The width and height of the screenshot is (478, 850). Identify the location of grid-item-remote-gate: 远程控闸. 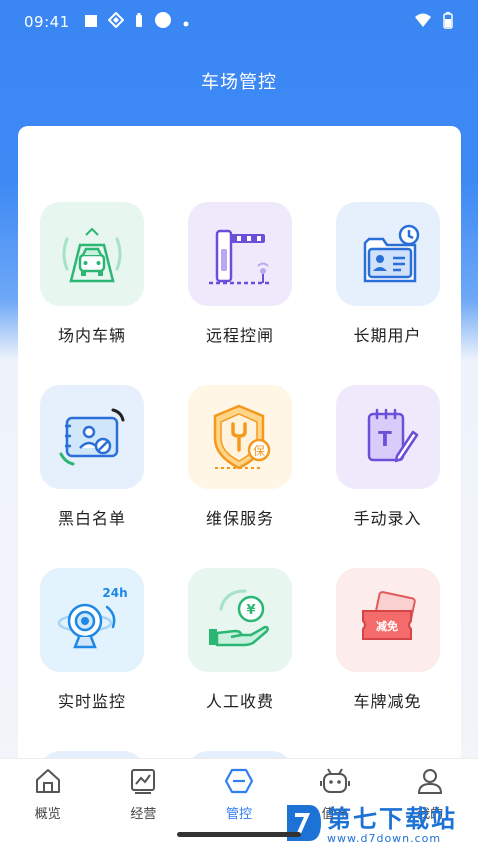
(240, 293).